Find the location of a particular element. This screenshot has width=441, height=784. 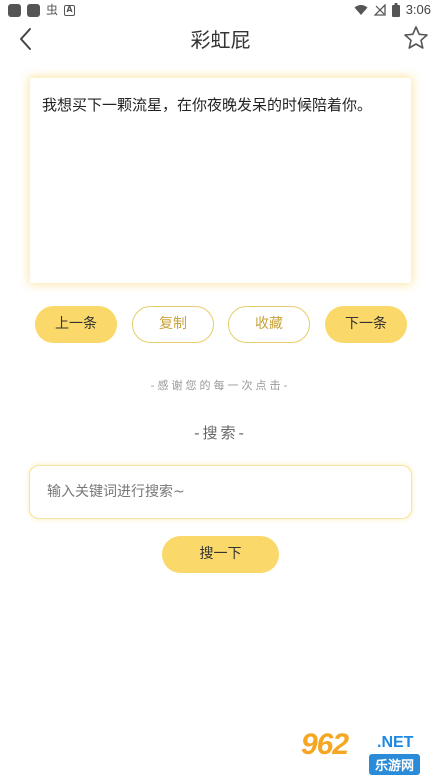

quote-text: 我想买下一颗流星，在你夜晚发呆的时候陪着你。 is located at coordinates (207, 105).